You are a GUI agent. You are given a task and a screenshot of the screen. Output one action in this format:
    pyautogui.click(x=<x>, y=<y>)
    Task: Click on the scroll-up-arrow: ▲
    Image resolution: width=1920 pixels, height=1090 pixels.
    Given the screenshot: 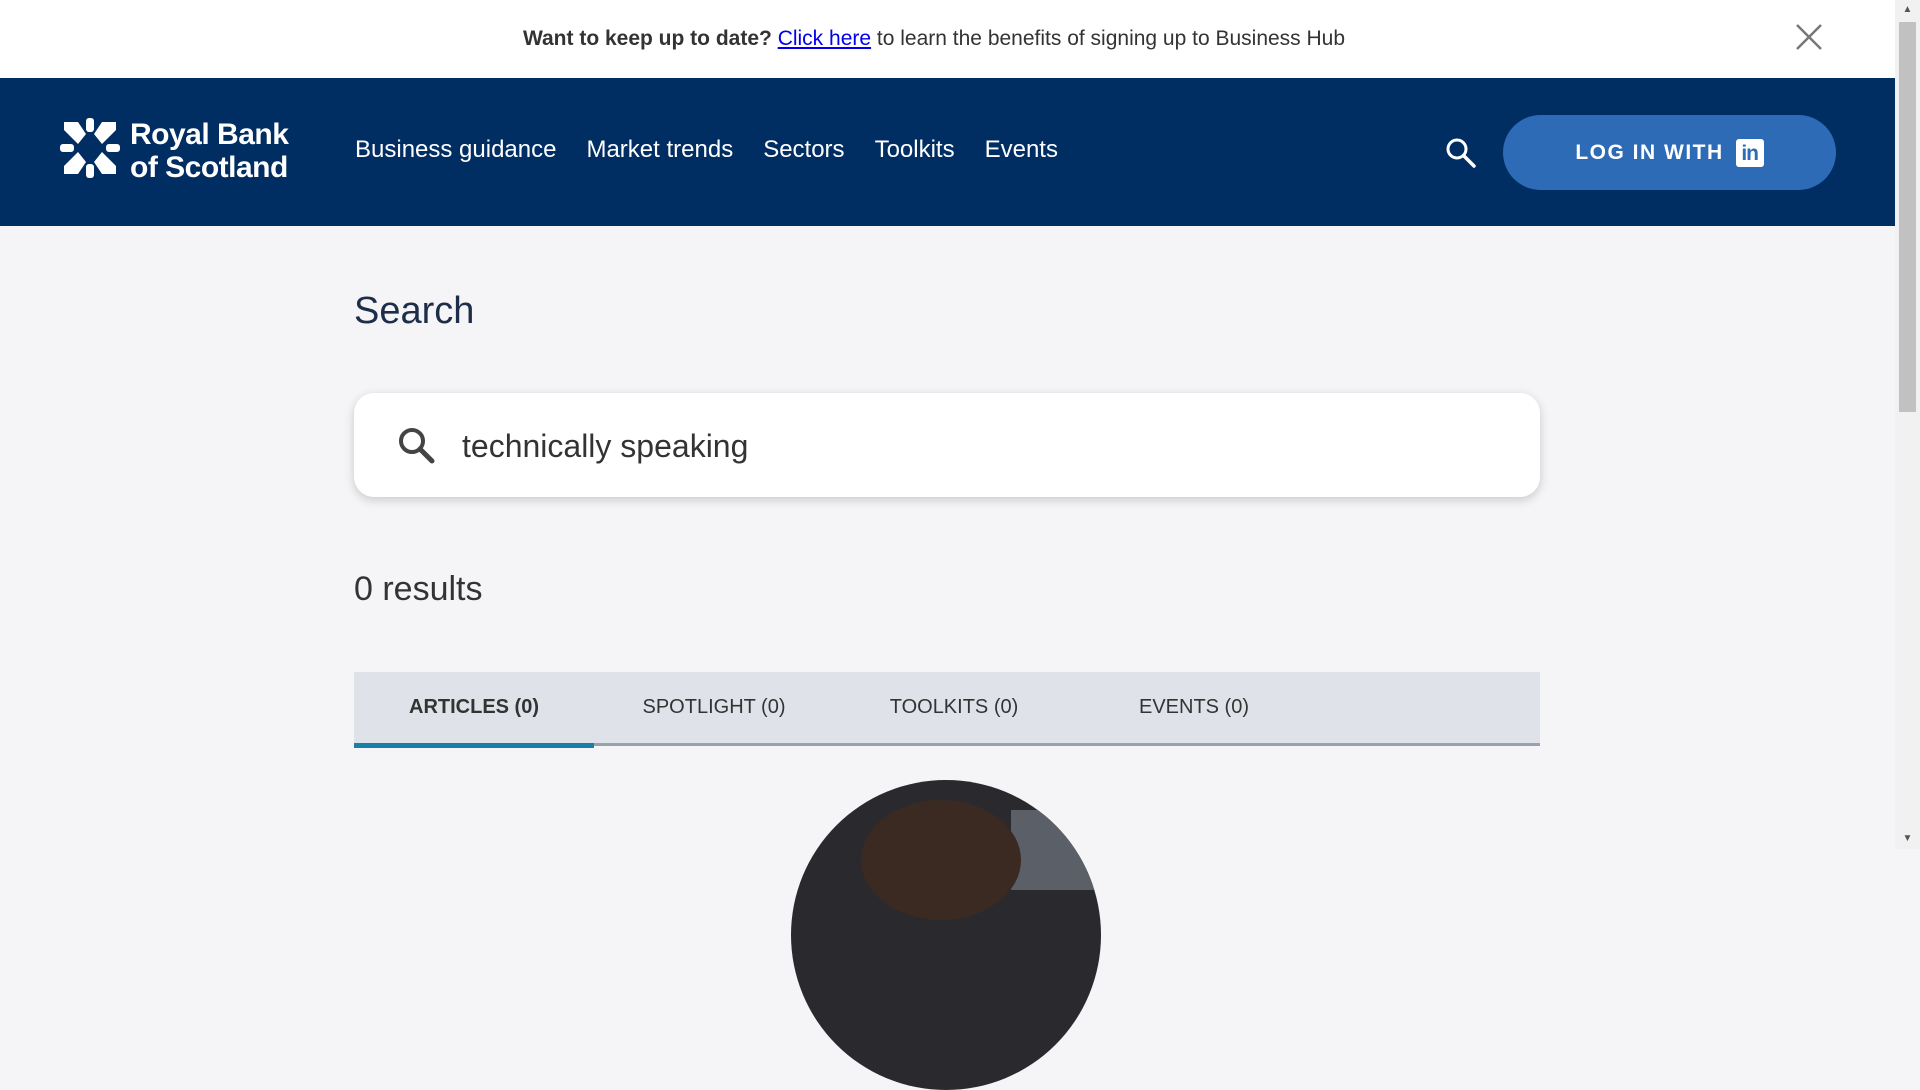 What is the action you would take?
    pyautogui.click(x=1907, y=10)
    